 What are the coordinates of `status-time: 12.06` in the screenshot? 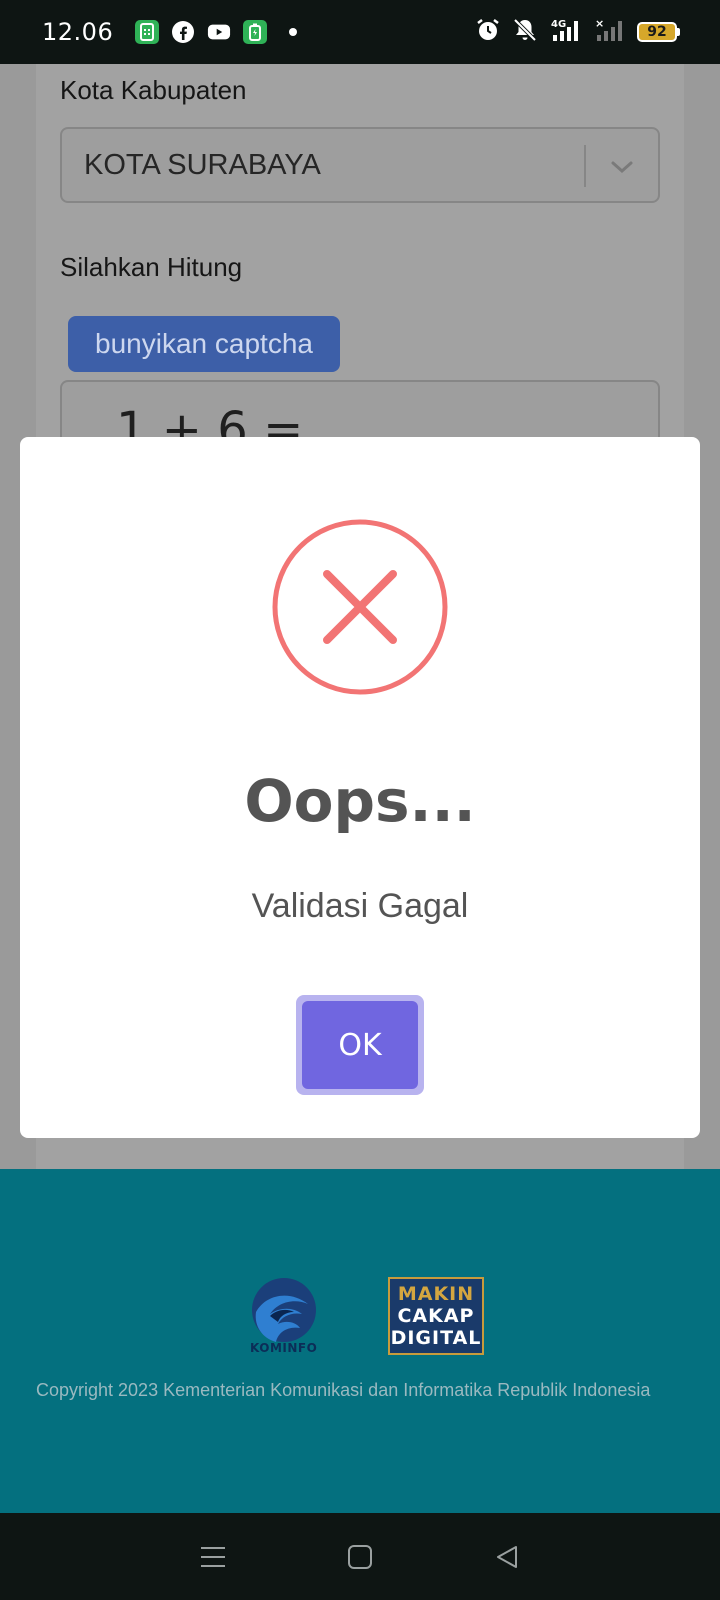 It's located at (78, 32).